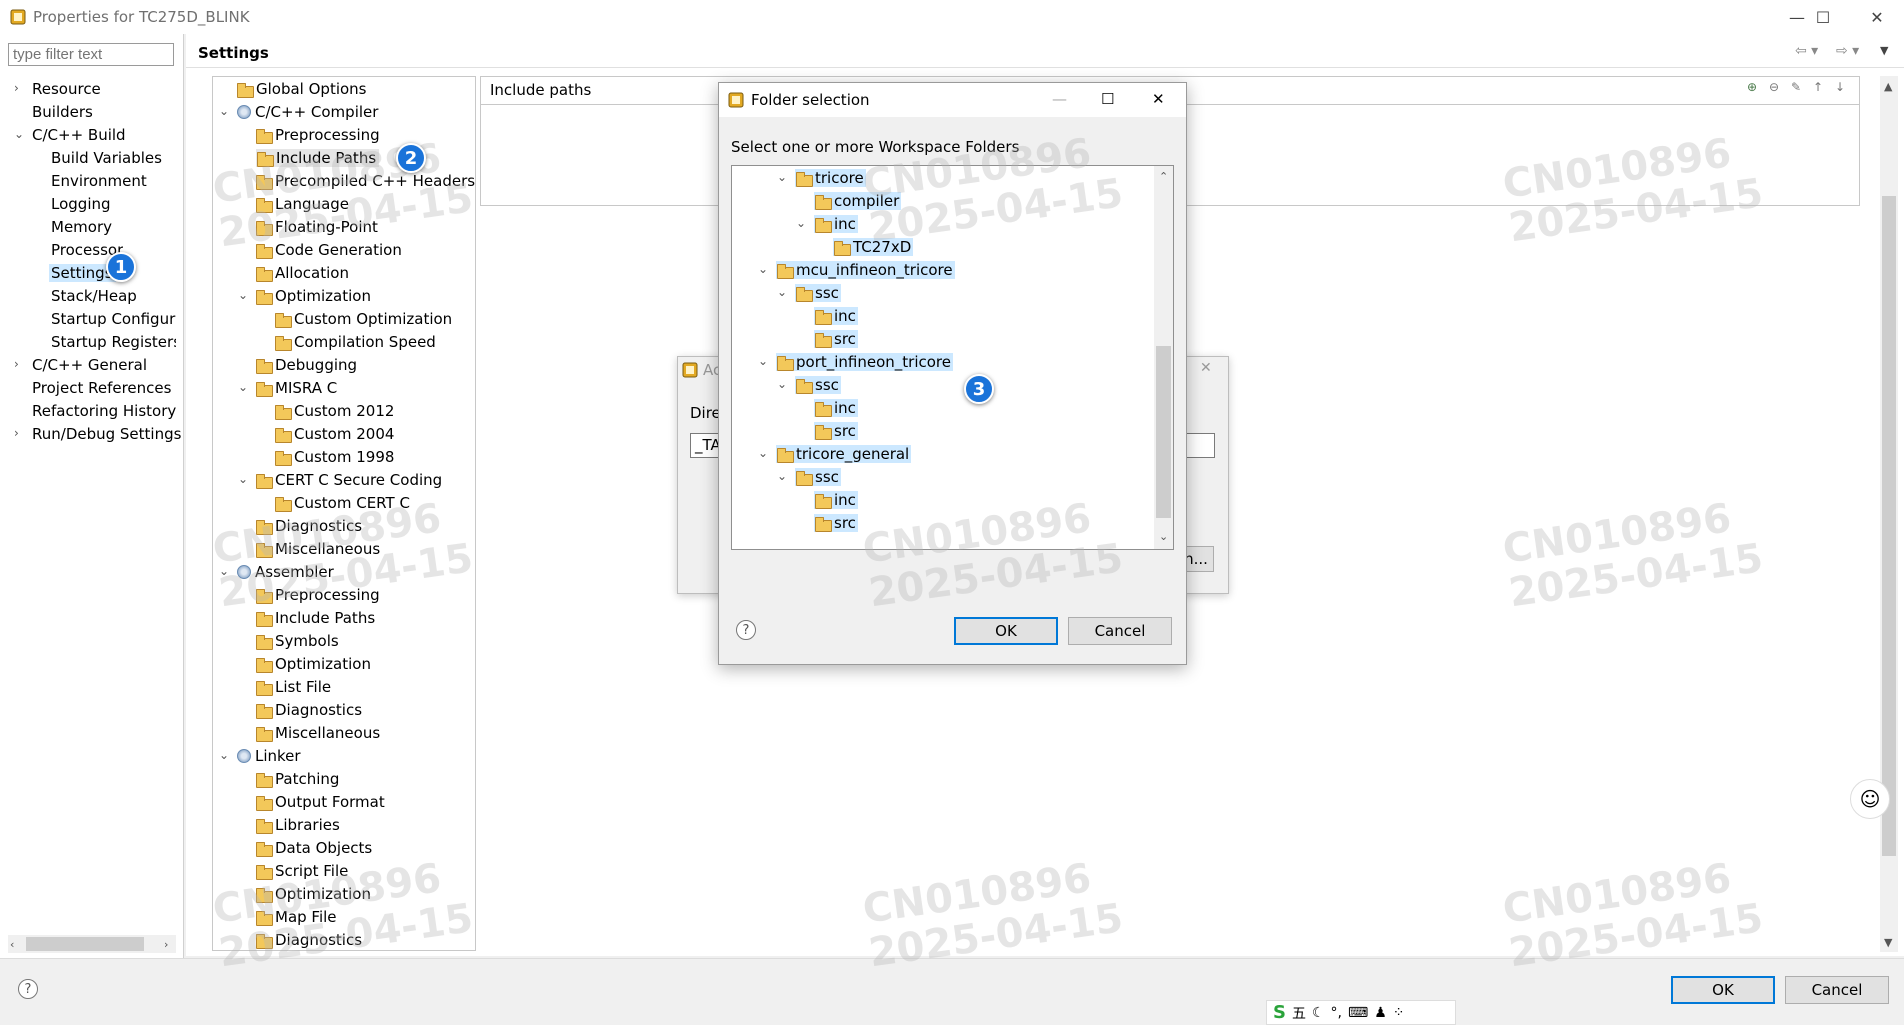 This screenshot has width=1904, height=1025. Describe the element at coordinates (113, 342) in the screenshot. I see `nav-item-startup-registers: Startup Registers` at that location.